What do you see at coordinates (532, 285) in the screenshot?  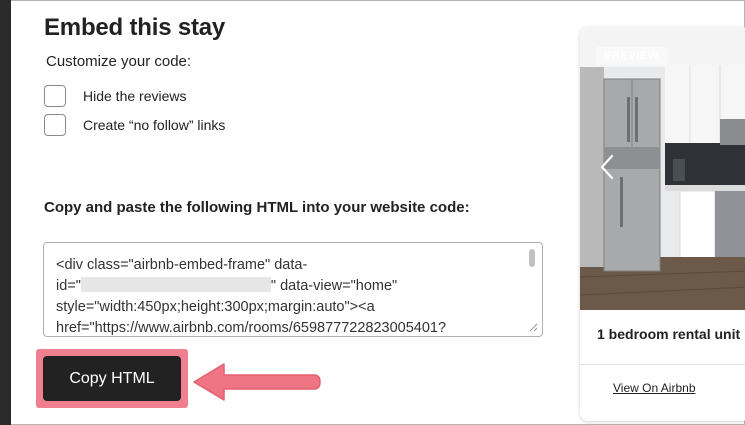 I see `code-scrollbar` at bounding box center [532, 285].